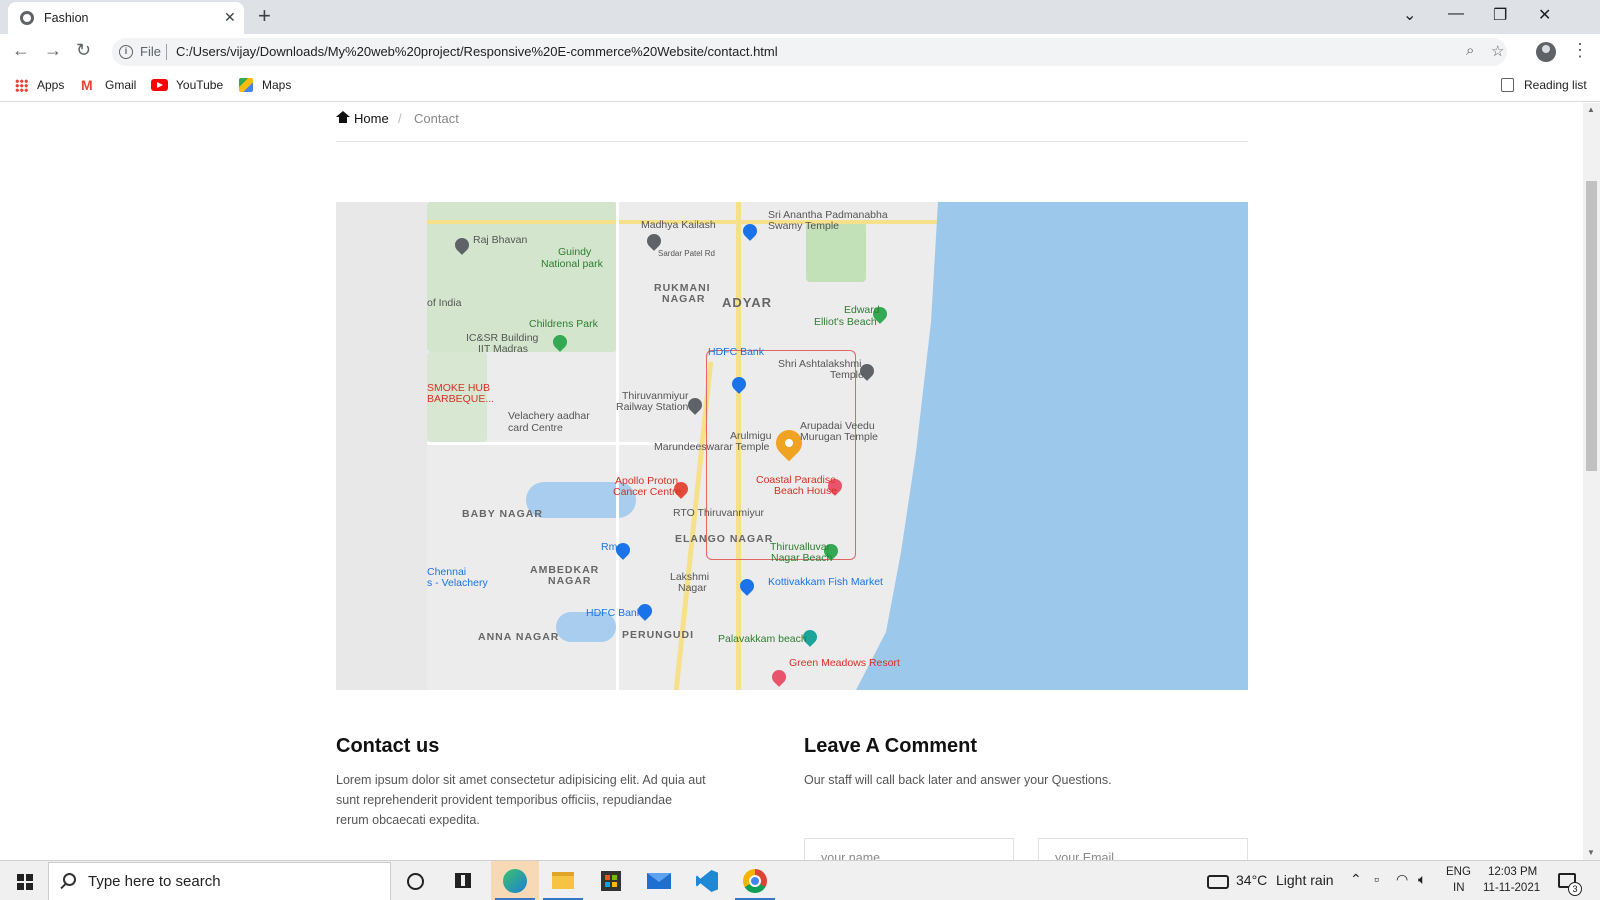 The image size is (1600, 900). I want to click on map-area-boundary, so click(781, 455).